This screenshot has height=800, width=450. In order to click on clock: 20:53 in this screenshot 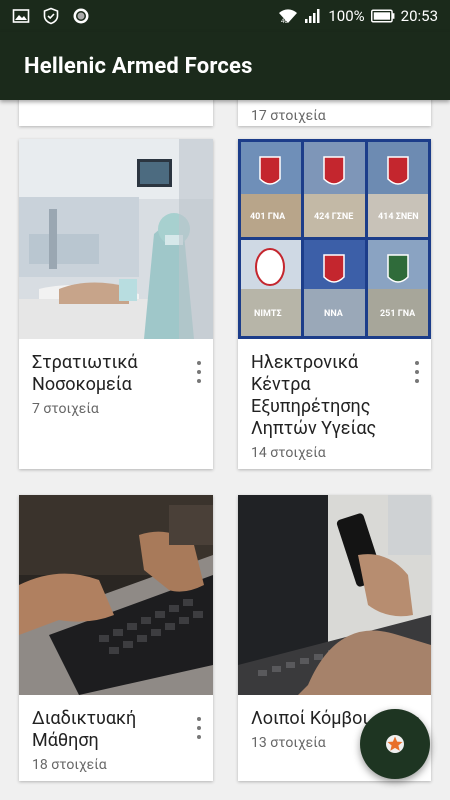, I will do `click(419, 16)`.